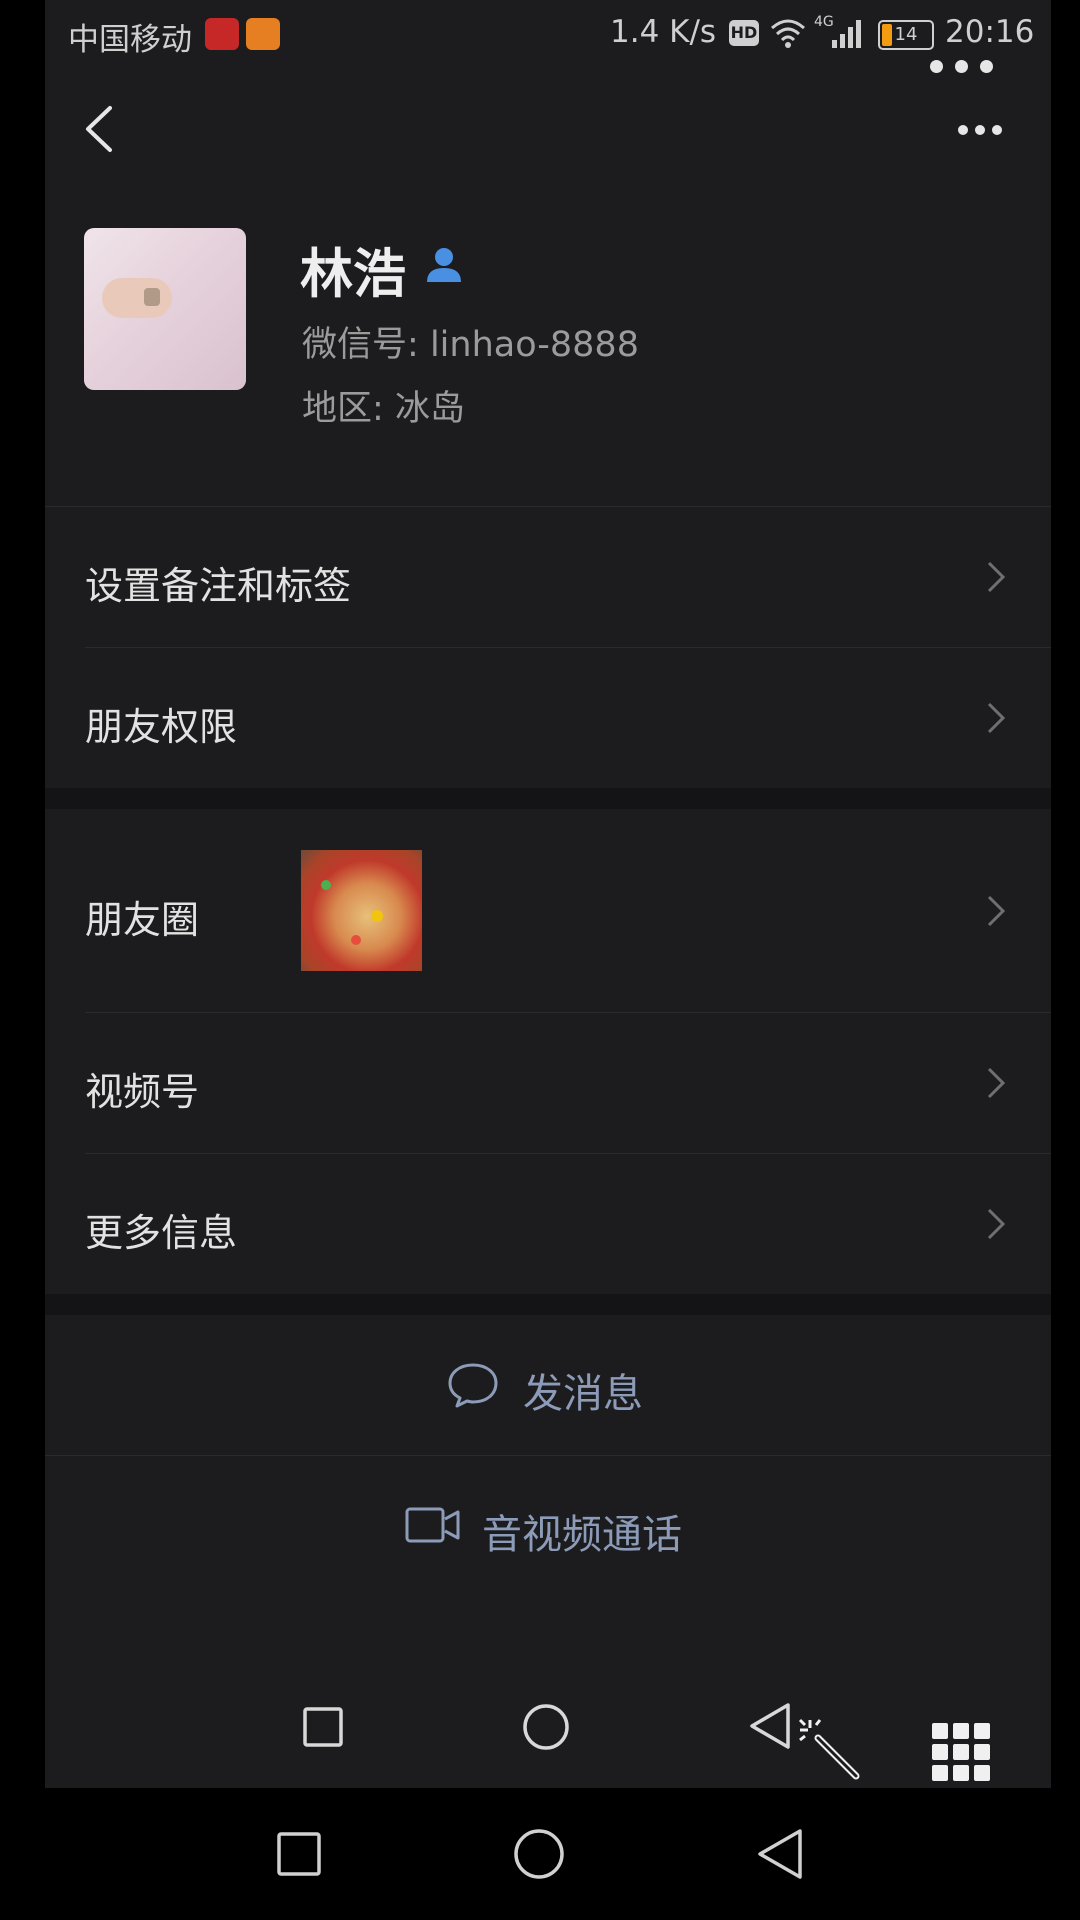  I want to click on overflow-dots-icon, so click(963, 66).